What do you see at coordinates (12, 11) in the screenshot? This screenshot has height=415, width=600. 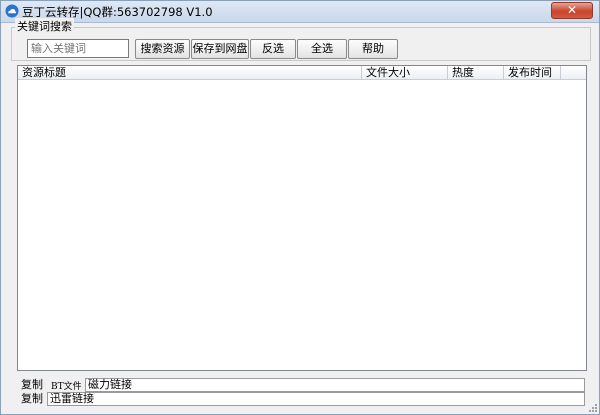 I see `cloud-app-icon` at bounding box center [12, 11].